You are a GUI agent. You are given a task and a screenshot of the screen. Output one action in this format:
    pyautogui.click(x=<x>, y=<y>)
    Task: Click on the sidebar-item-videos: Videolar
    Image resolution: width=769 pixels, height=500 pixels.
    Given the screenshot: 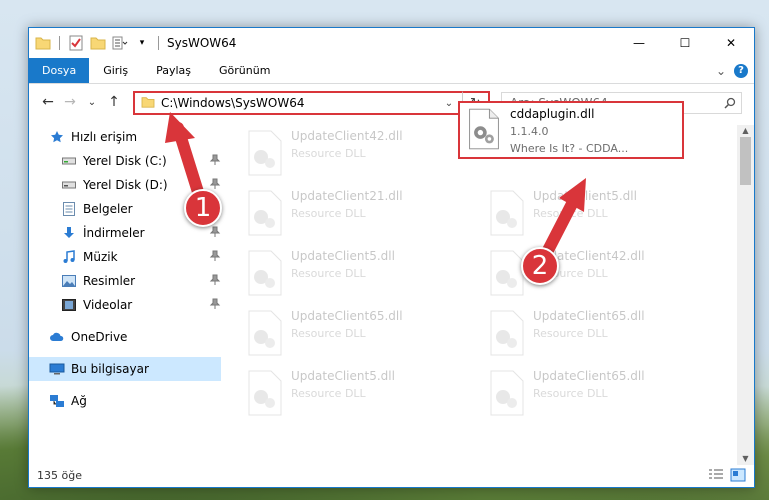 What is the action you would take?
    pyautogui.click(x=125, y=305)
    